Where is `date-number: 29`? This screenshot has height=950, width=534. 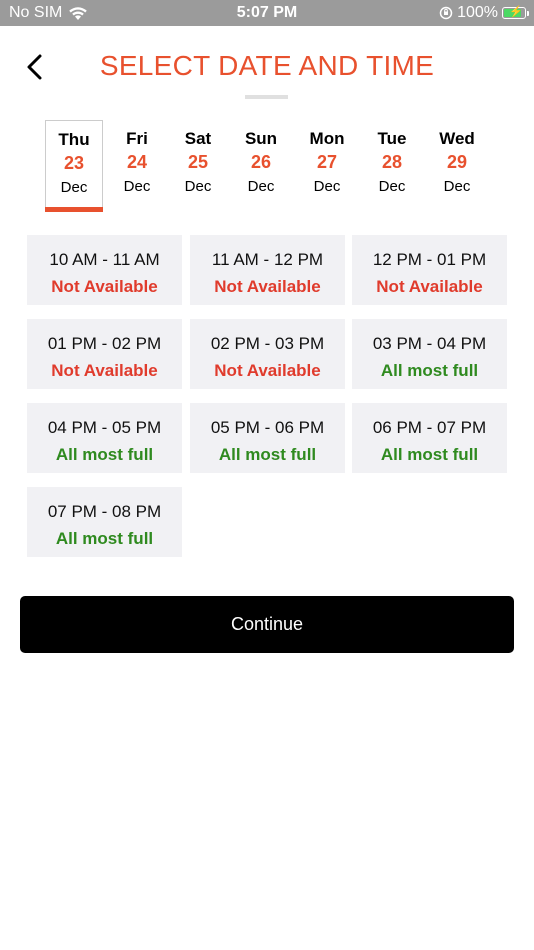 date-number: 29 is located at coordinates (457, 162).